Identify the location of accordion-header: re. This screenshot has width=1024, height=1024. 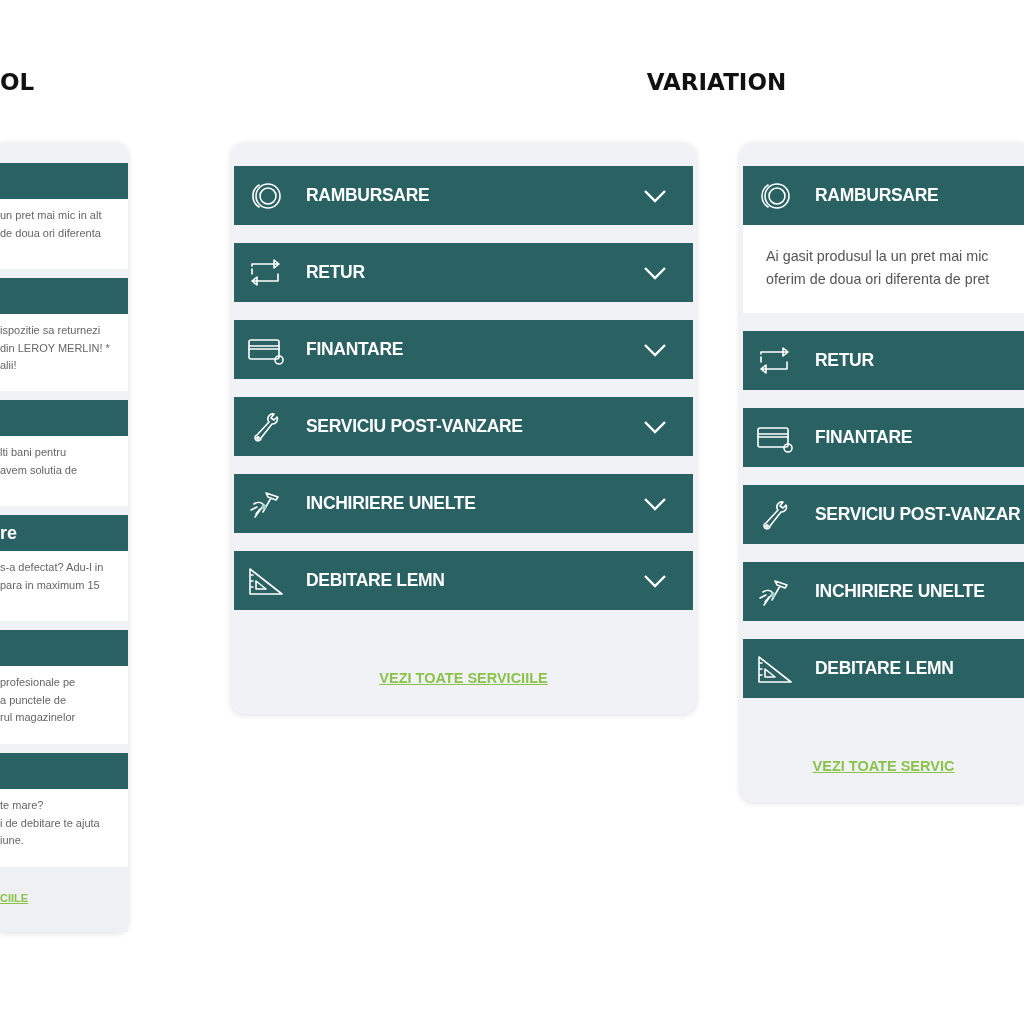
(64, 533).